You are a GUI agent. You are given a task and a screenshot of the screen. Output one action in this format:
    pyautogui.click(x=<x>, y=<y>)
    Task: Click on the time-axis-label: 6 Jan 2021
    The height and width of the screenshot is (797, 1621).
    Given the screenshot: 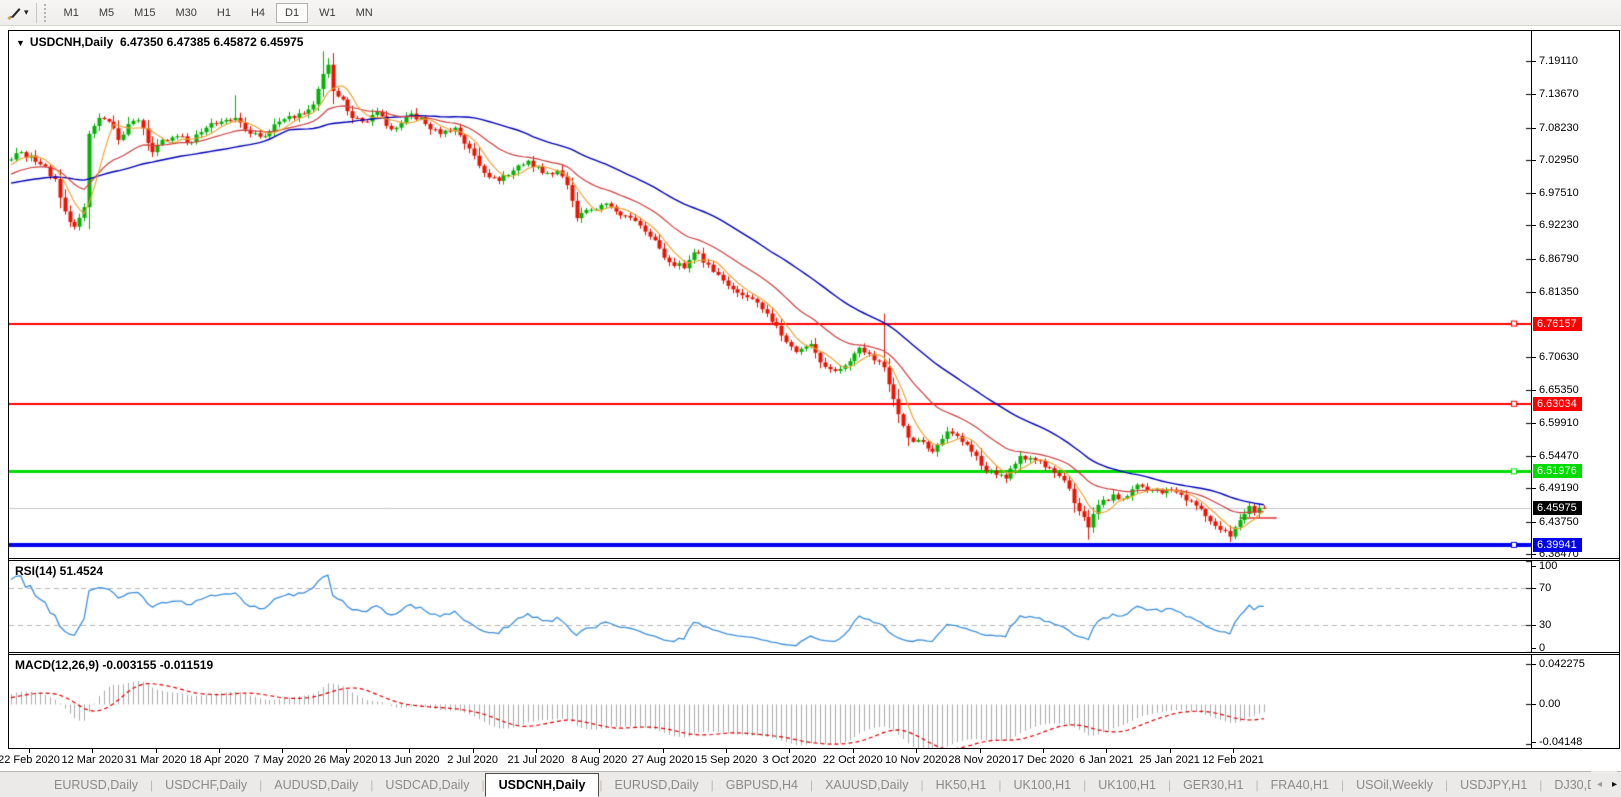 What is the action you would take?
    pyautogui.click(x=1106, y=760)
    